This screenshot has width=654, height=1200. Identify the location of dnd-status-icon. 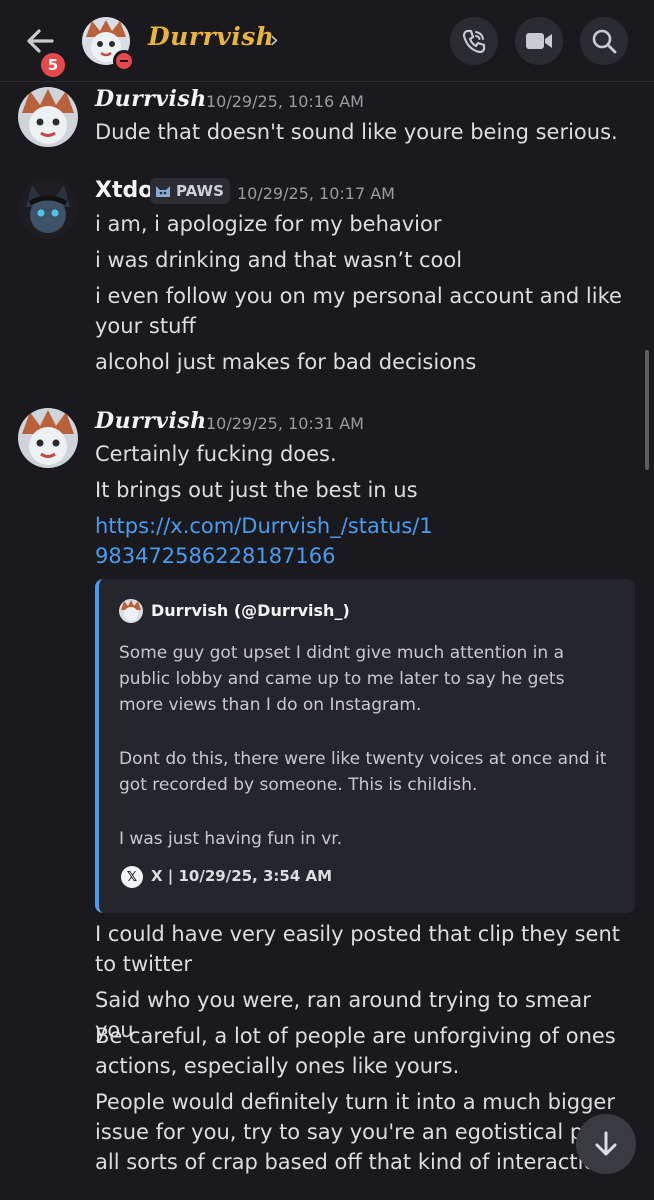
(124, 61).